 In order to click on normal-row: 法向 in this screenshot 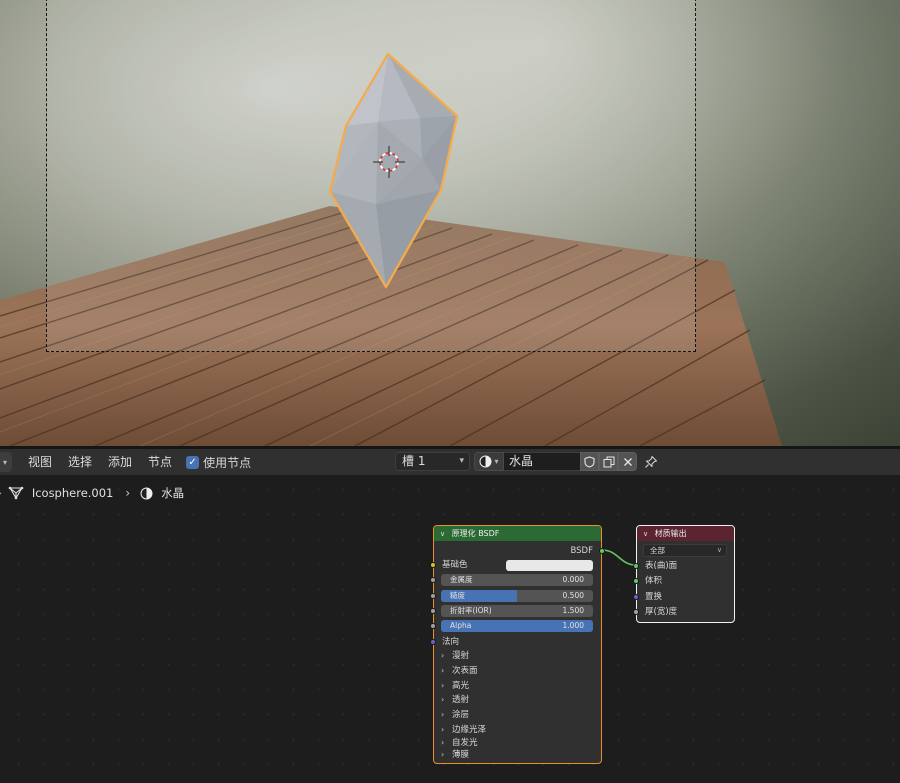, I will do `click(515, 642)`.